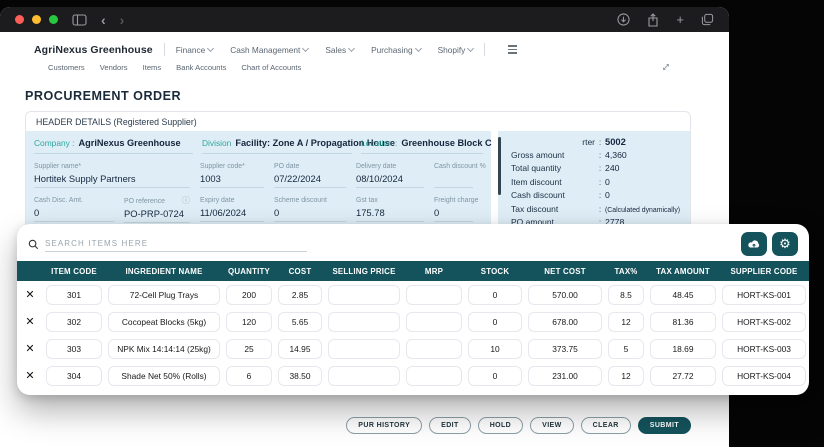  What do you see at coordinates (122, 20) in the screenshot?
I see `forward-icon: ›` at bounding box center [122, 20].